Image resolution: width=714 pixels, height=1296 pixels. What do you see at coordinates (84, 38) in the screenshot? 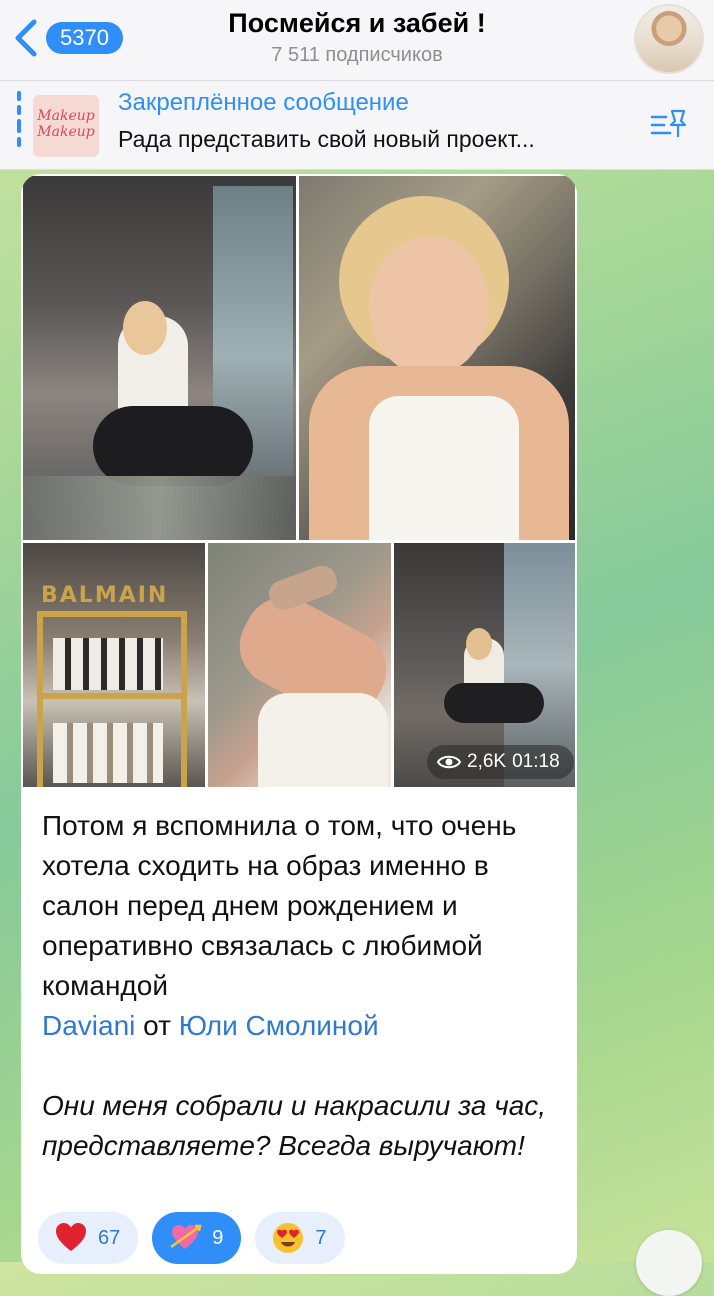
I see `unread-count-badge: 5370` at bounding box center [84, 38].